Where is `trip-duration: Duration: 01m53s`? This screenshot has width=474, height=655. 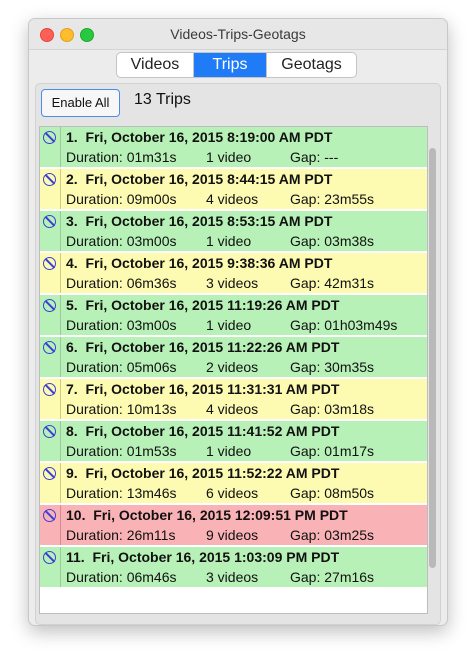 trip-duration: Duration: 01m53s is located at coordinates (121, 451).